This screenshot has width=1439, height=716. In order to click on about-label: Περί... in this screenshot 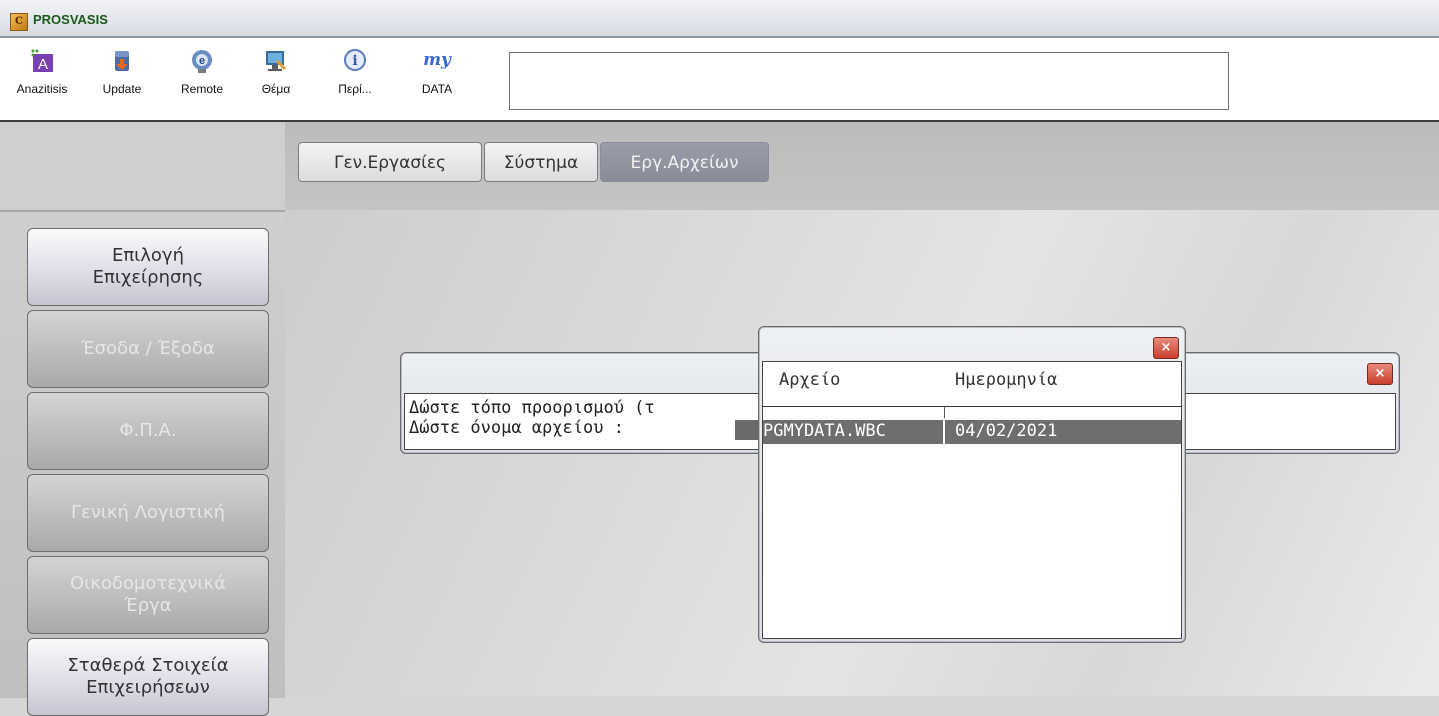, I will do `click(355, 89)`.